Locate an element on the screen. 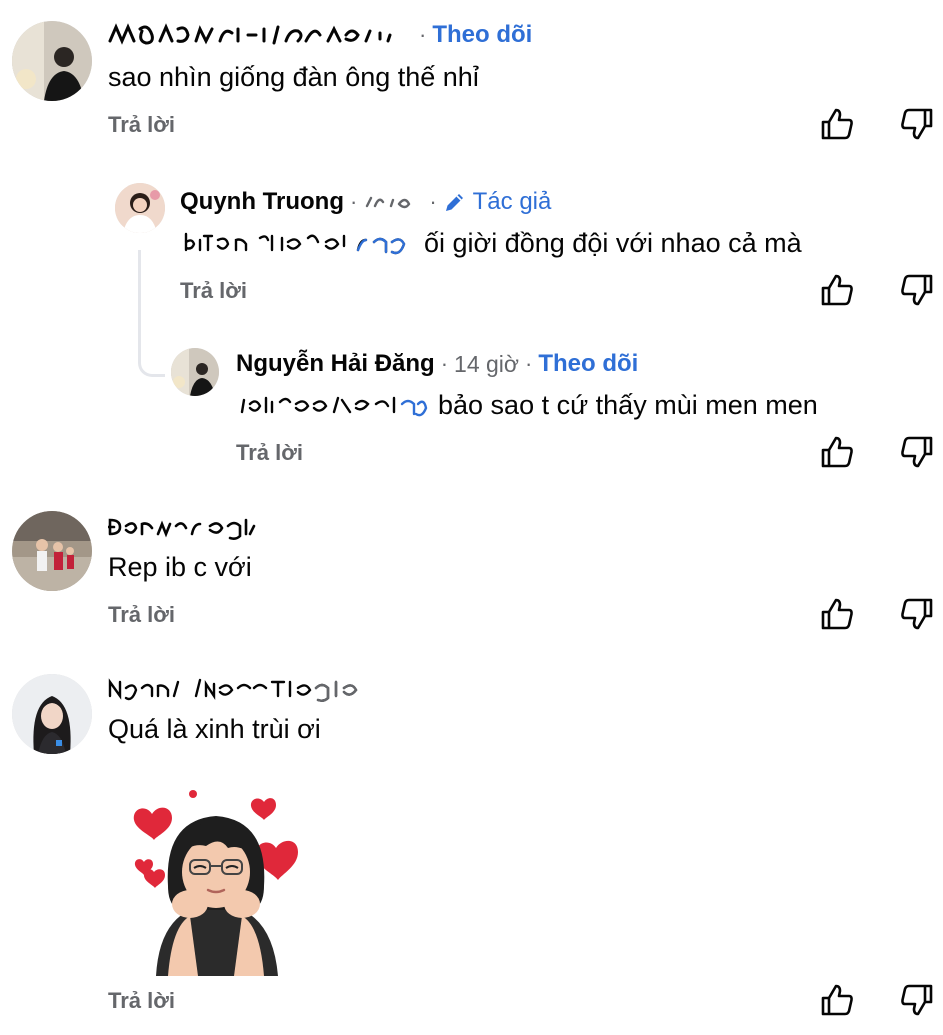 This screenshot has width=943, height=1035. pencil-icon is located at coordinates (454, 202).